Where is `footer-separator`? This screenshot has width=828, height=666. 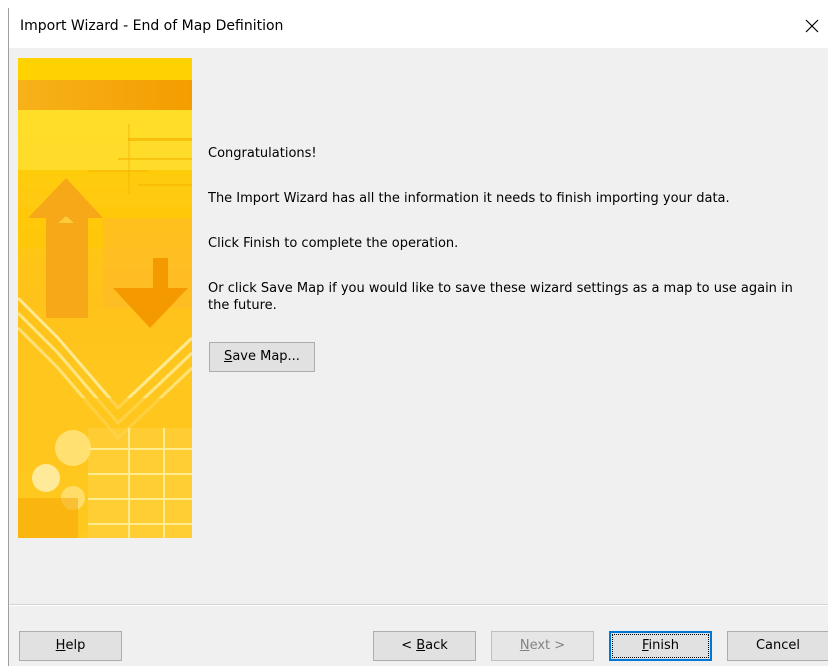 footer-separator is located at coordinates (418, 605).